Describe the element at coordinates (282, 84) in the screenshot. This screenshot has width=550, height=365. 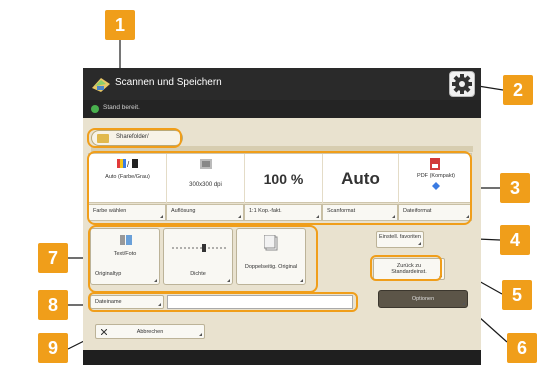
I see `title-bar: Scannen und Speichern` at that location.